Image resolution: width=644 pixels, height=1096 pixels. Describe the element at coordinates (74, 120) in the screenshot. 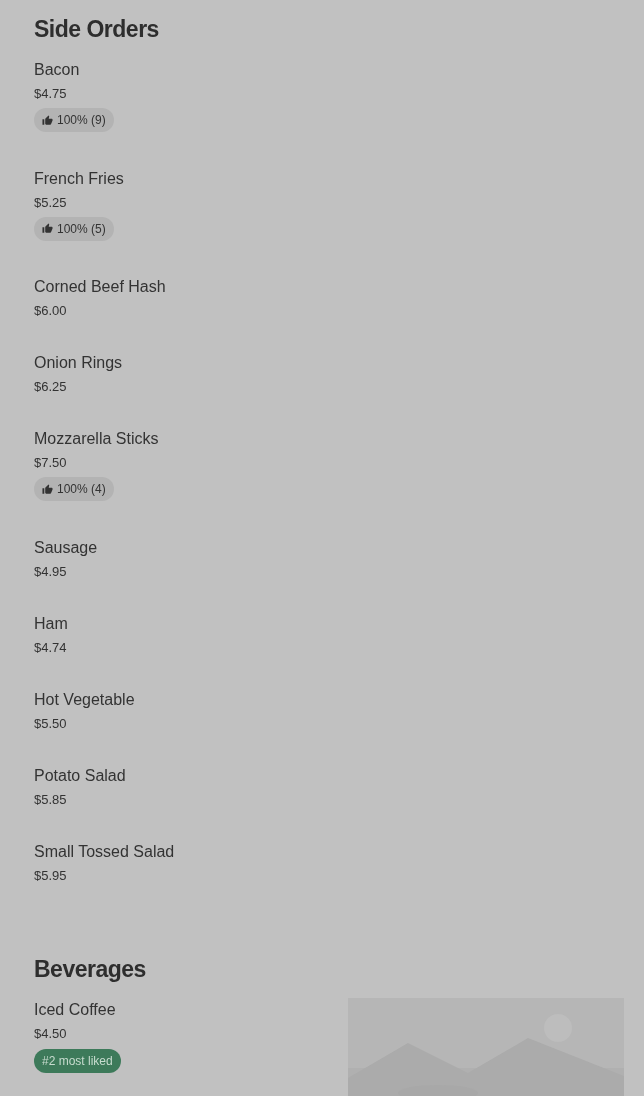

I see `rating-badge: 100% (9)` at that location.